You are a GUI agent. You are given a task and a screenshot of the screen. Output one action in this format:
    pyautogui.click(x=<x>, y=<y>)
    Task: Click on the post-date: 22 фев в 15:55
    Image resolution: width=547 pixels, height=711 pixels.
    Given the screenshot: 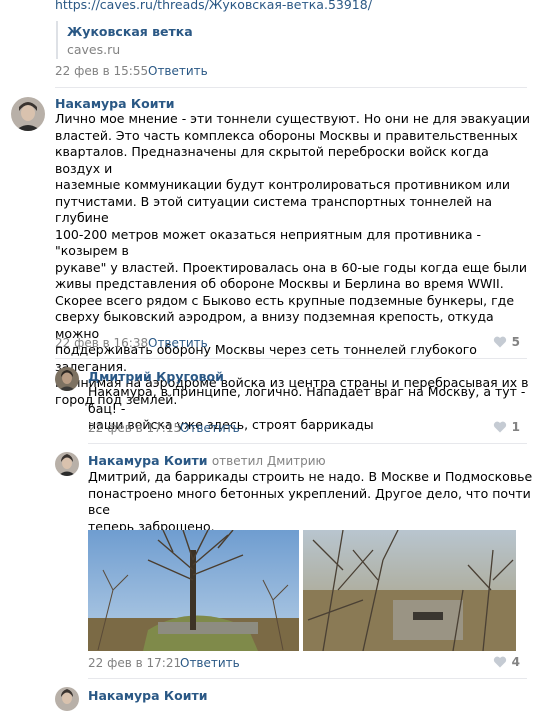 What is the action you would take?
    pyautogui.click(x=102, y=71)
    